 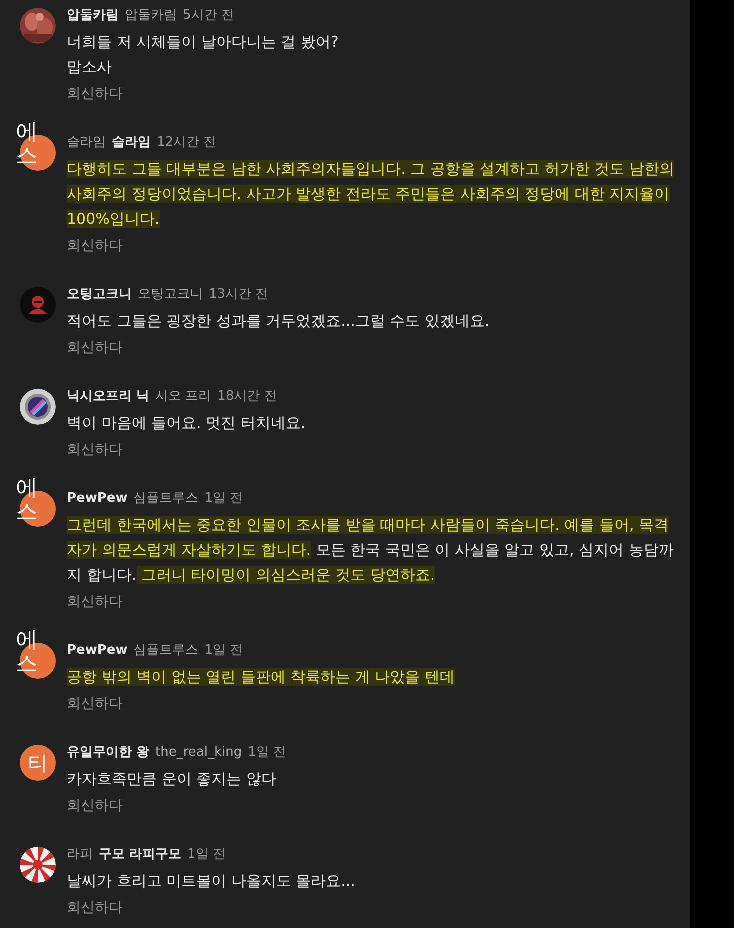 I want to click on comment-text: 적어도 그들은 굉장한 성과를 거두었겠죠...그럴 수도 있겠네요., so click(x=279, y=321).